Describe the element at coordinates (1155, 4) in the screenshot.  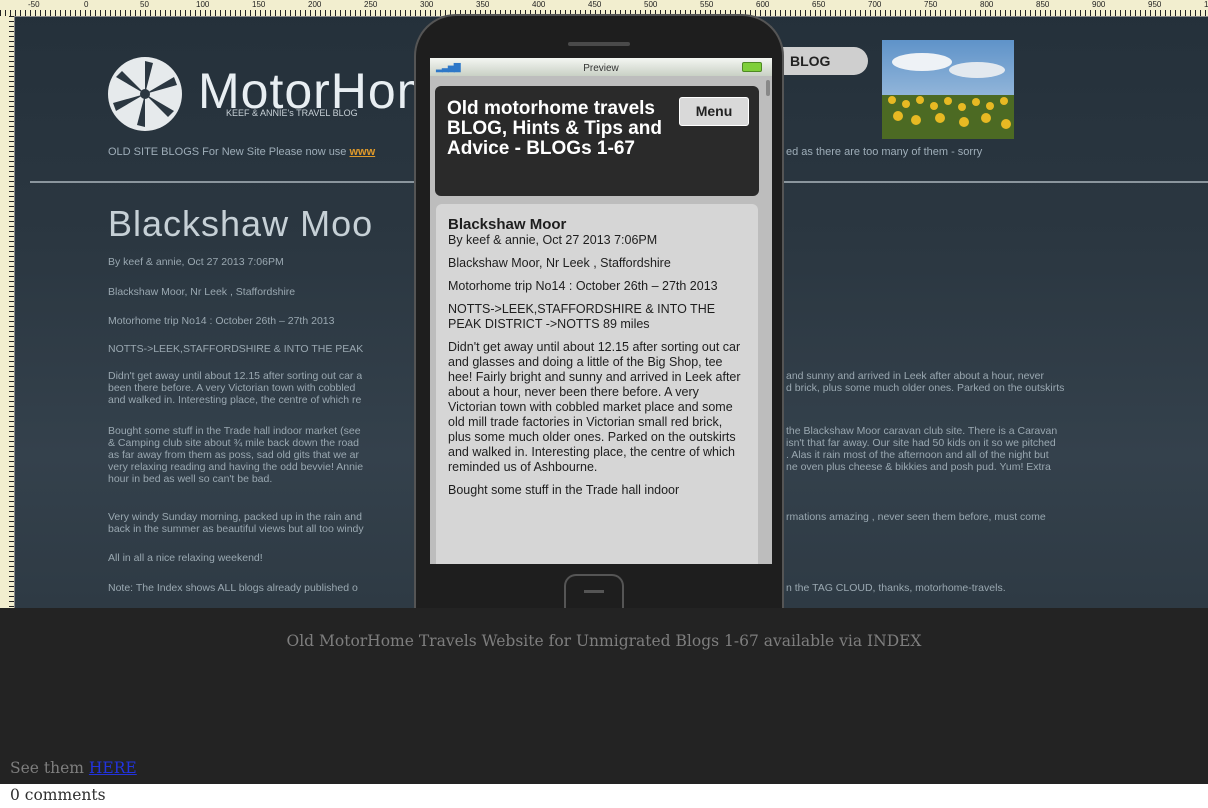
I see `ruler-label: 950` at that location.